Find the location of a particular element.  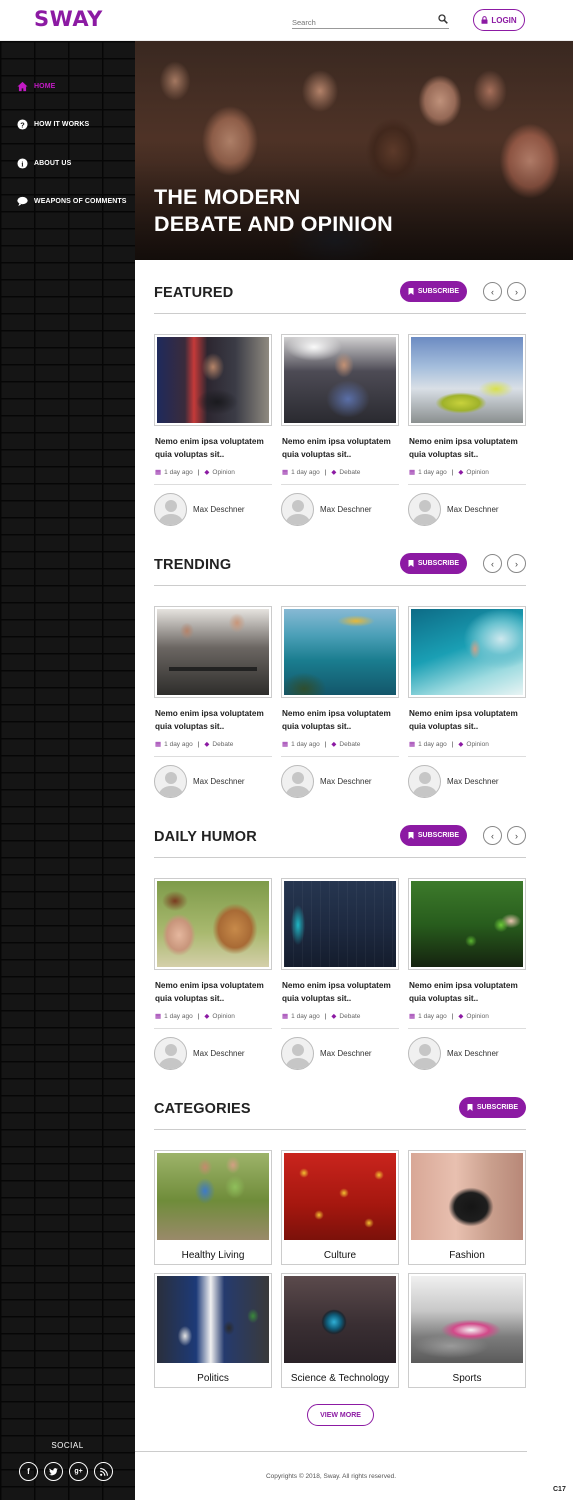

facebook-icon: f is located at coordinates (28, 1471).